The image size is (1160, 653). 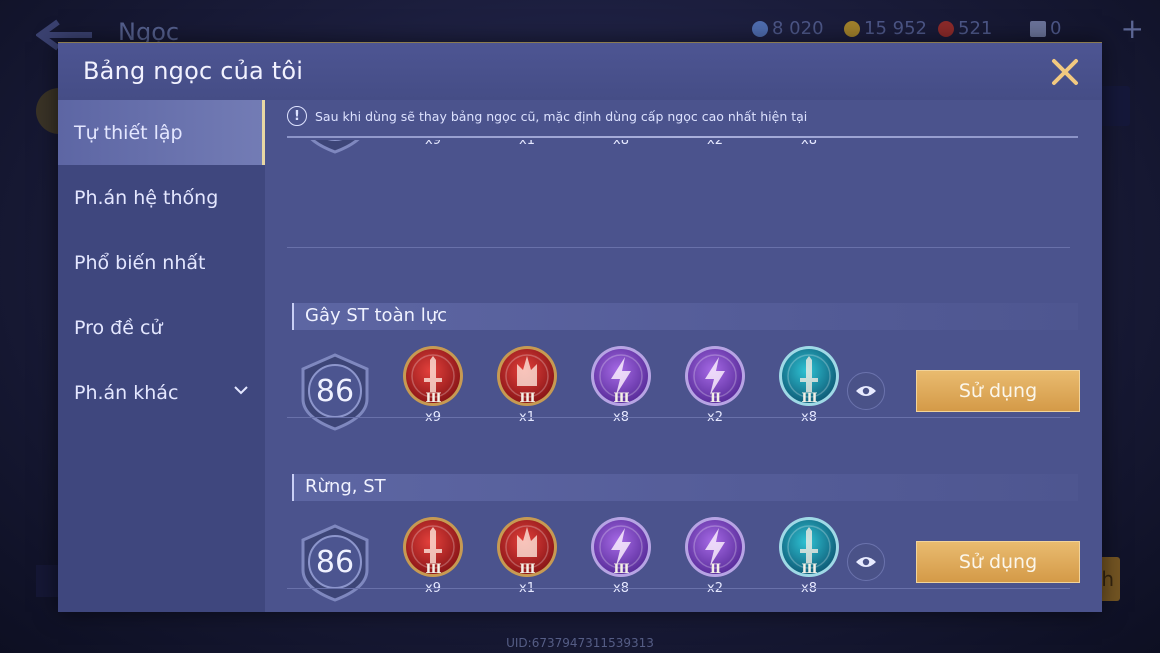 I want to click on background-left-bar, so click(x=48, y=581).